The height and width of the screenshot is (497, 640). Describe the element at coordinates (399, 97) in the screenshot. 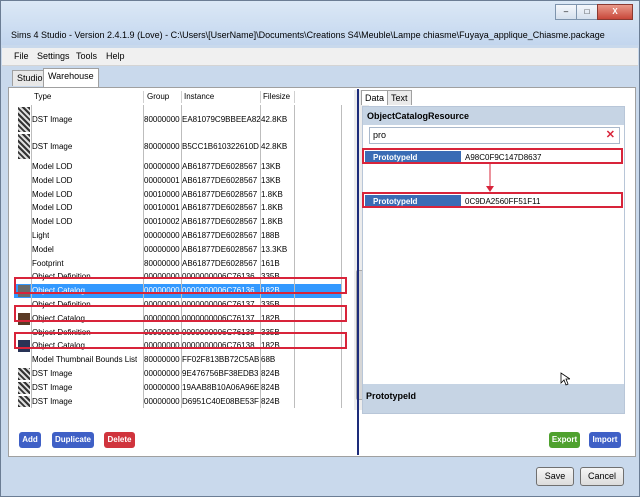

I see `tab-text: Text` at that location.